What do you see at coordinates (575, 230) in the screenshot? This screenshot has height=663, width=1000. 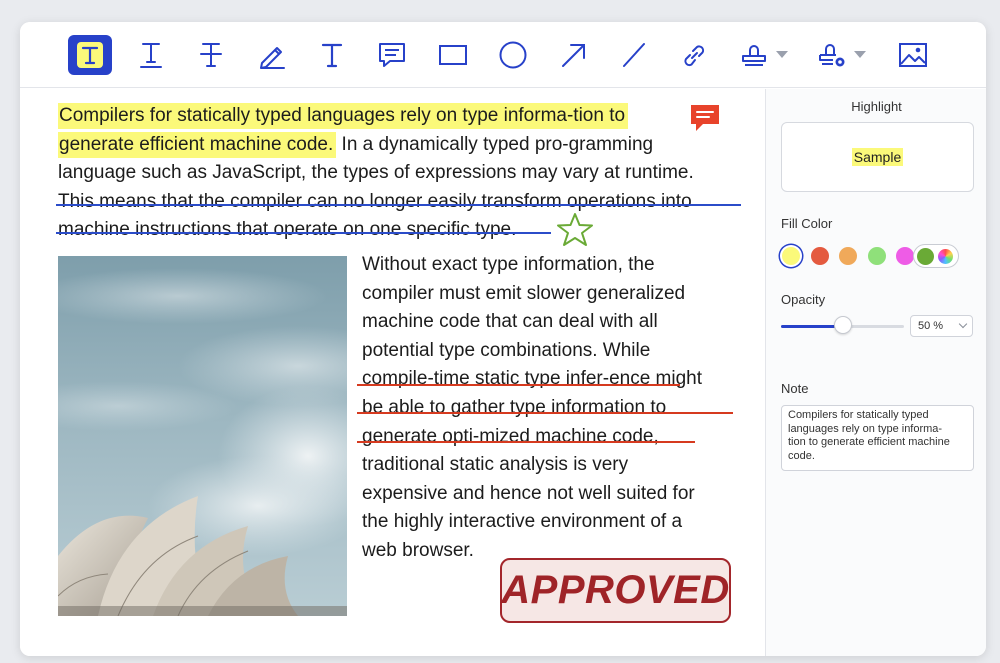 I see `star-annotation-icon` at bounding box center [575, 230].